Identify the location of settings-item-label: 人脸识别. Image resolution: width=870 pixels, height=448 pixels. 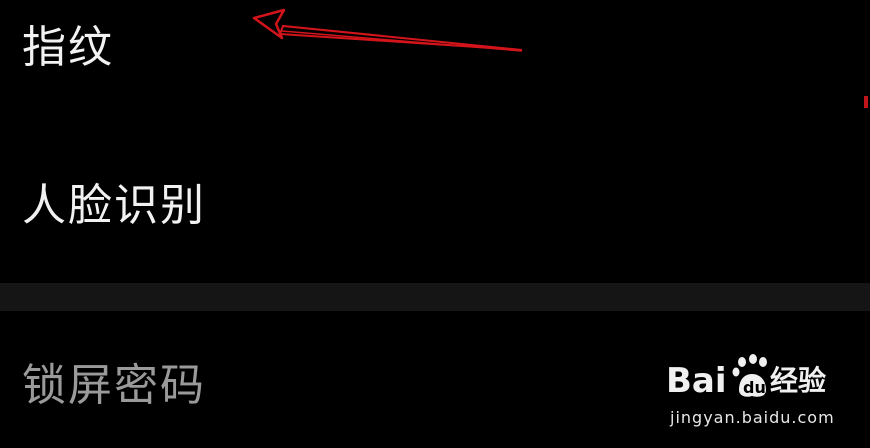
(114, 205).